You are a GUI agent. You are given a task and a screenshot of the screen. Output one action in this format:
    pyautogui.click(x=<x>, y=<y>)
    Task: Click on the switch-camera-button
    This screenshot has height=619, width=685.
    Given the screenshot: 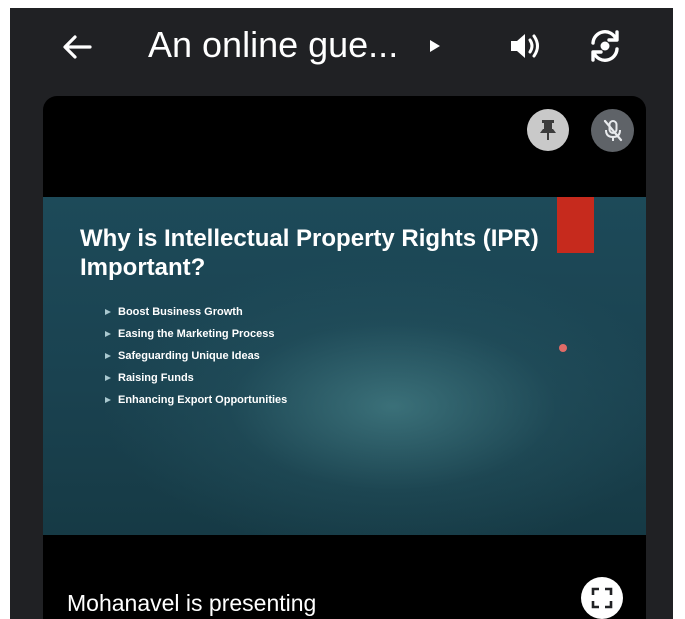 What is the action you would take?
    pyautogui.click(x=605, y=46)
    